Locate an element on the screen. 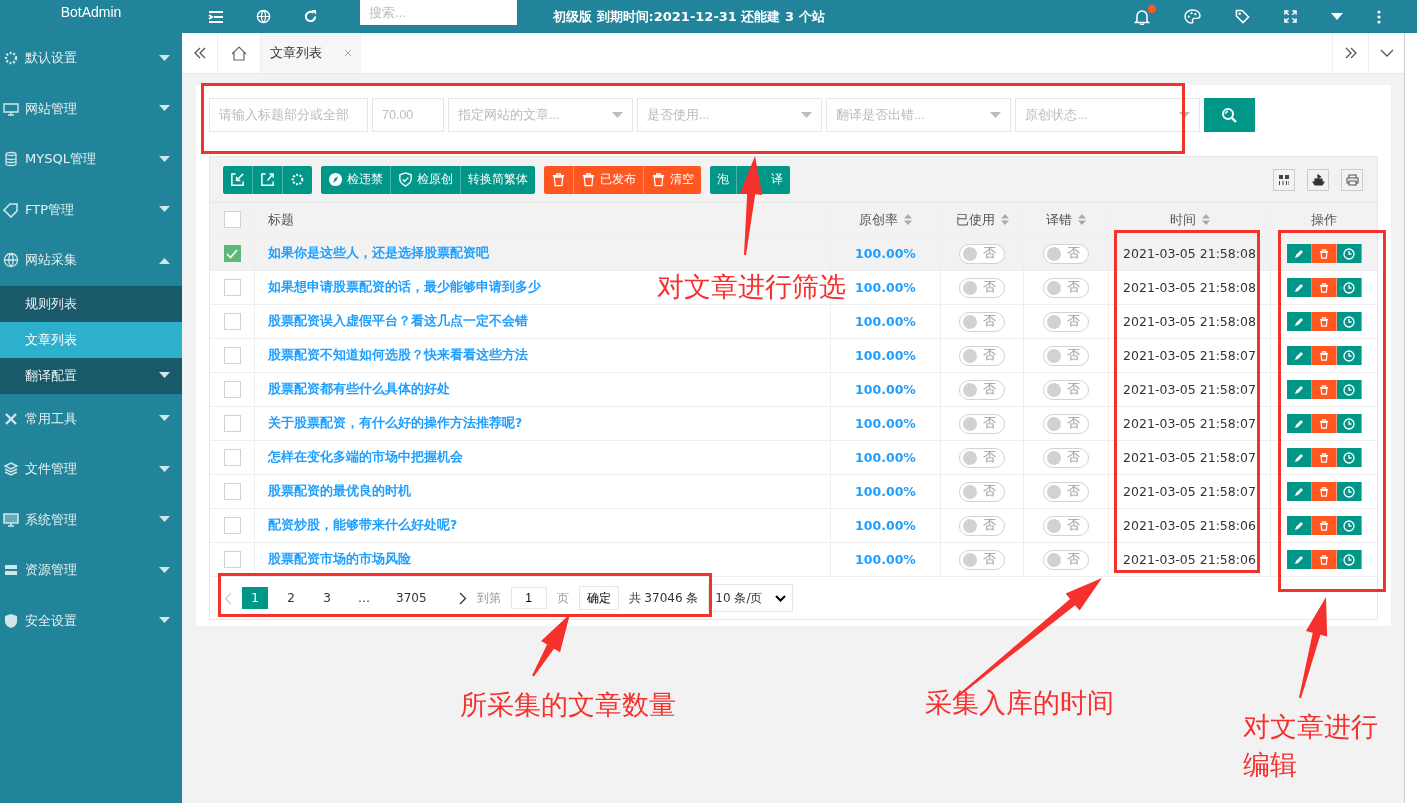 The width and height of the screenshot is (1417, 803). print-button is located at coordinates (1352, 179).